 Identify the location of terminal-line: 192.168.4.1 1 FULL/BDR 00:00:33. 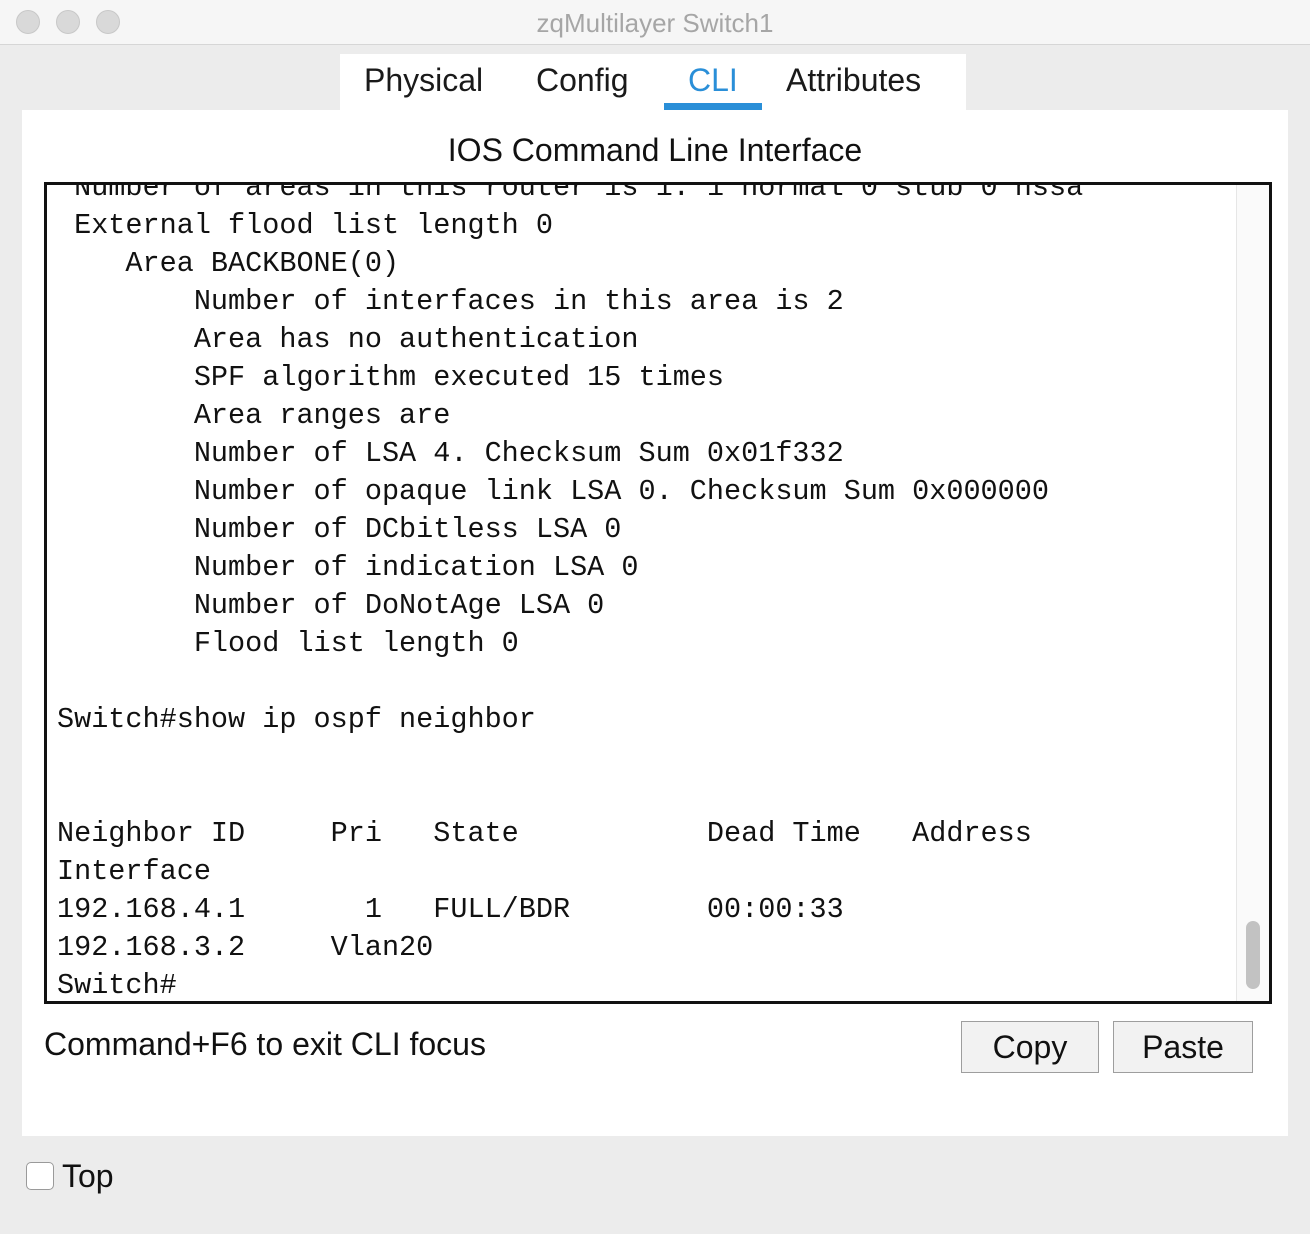
(450, 909).